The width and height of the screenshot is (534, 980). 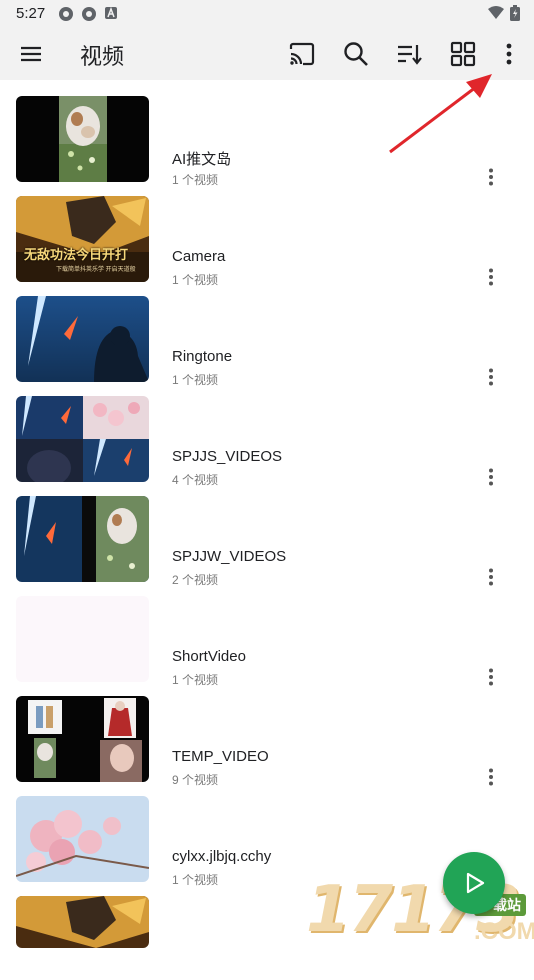 I want to click on folder-row: TEMP_VIDEO 9 个视频, so click(x=267, y=733).